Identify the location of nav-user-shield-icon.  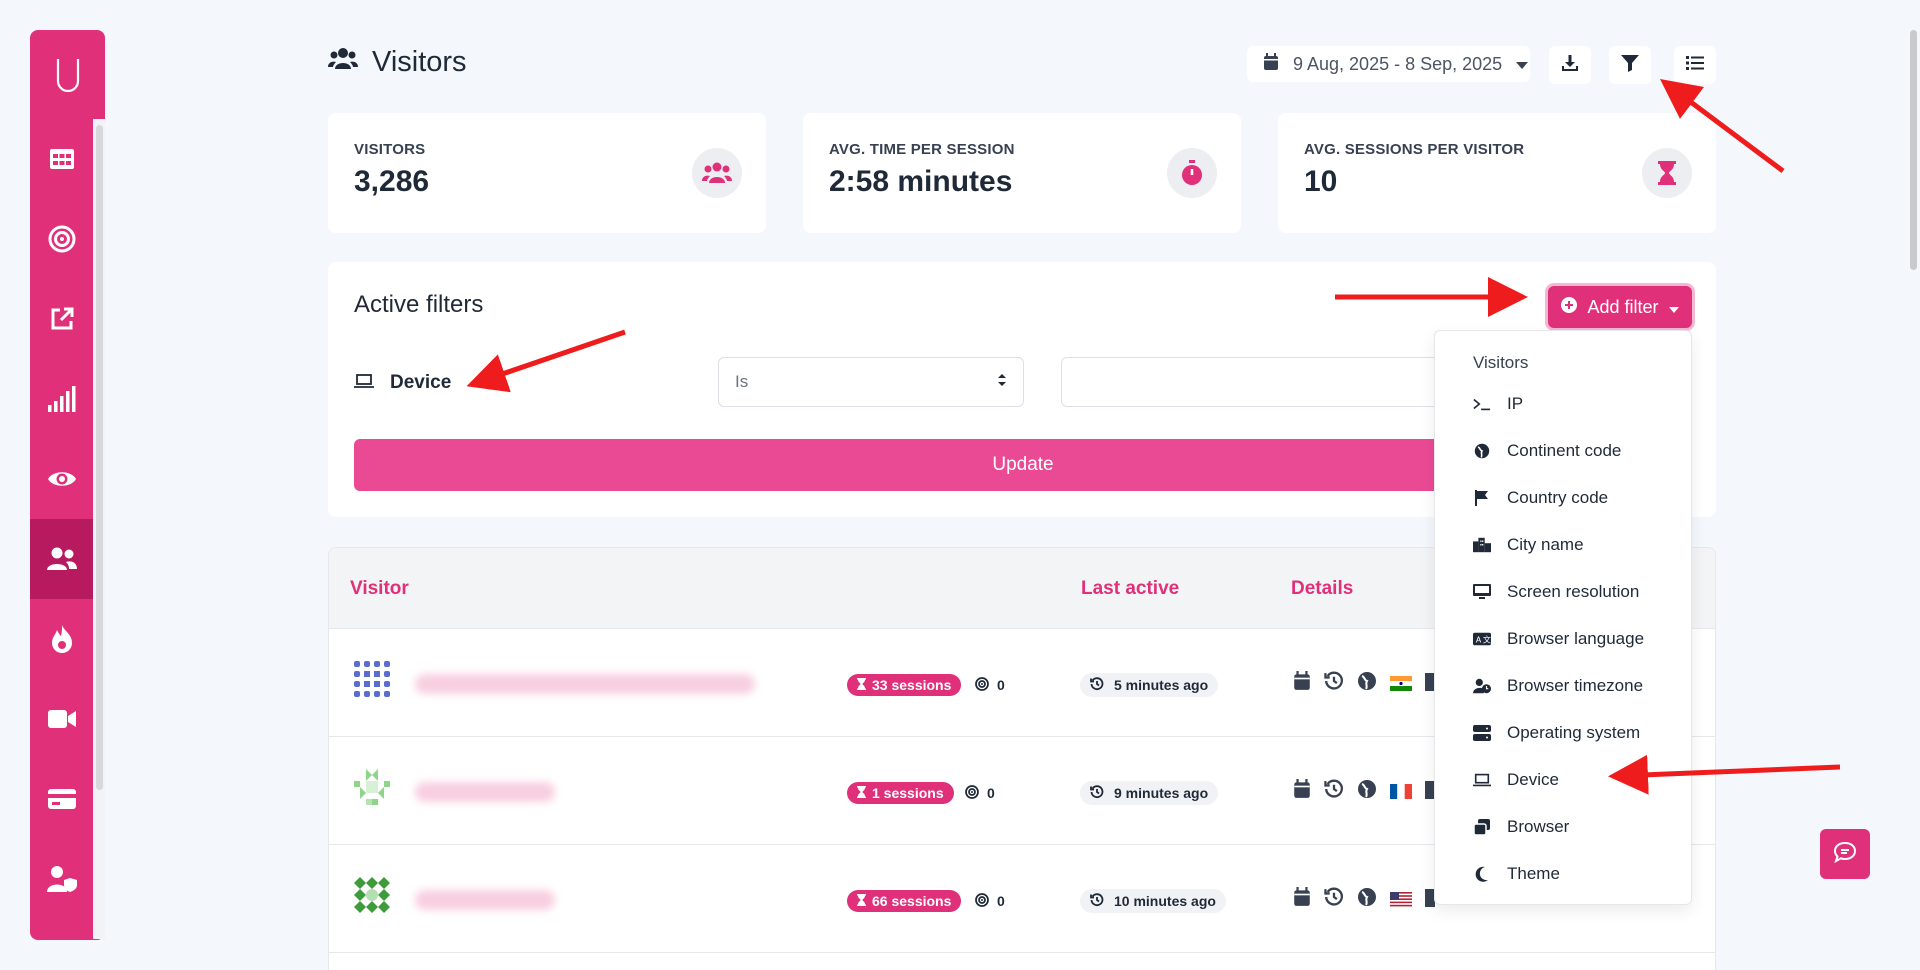
(61, 879).